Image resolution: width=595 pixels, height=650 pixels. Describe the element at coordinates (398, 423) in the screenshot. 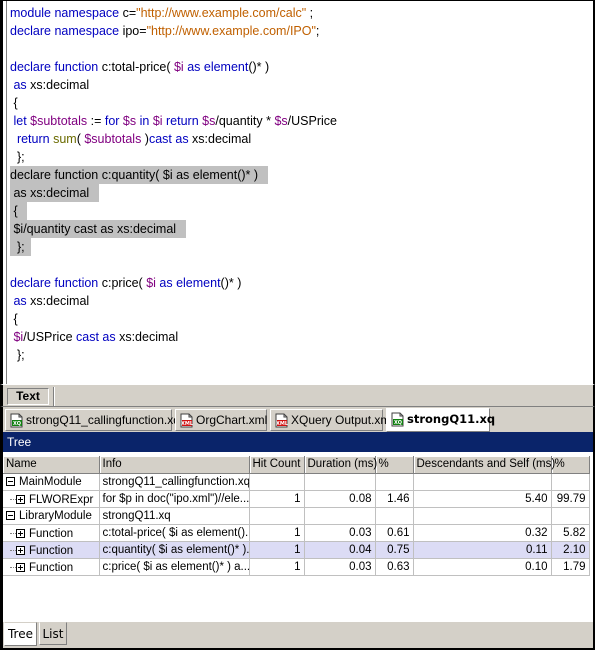

I see `svg-text: XQ` at that location.